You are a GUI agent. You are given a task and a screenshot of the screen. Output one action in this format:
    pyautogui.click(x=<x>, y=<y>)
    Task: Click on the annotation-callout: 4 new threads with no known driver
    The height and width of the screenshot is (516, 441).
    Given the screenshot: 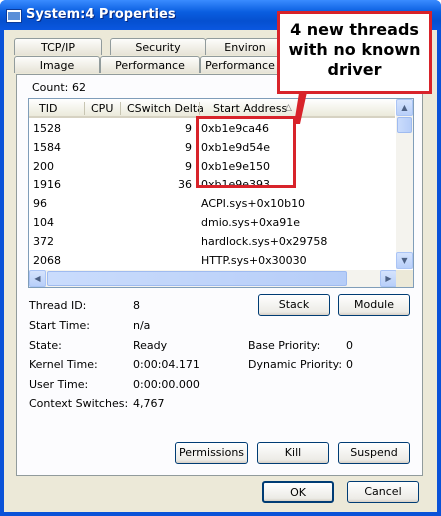 What is the action you would take?
    pyautogui.click(x=354, y=52)
    